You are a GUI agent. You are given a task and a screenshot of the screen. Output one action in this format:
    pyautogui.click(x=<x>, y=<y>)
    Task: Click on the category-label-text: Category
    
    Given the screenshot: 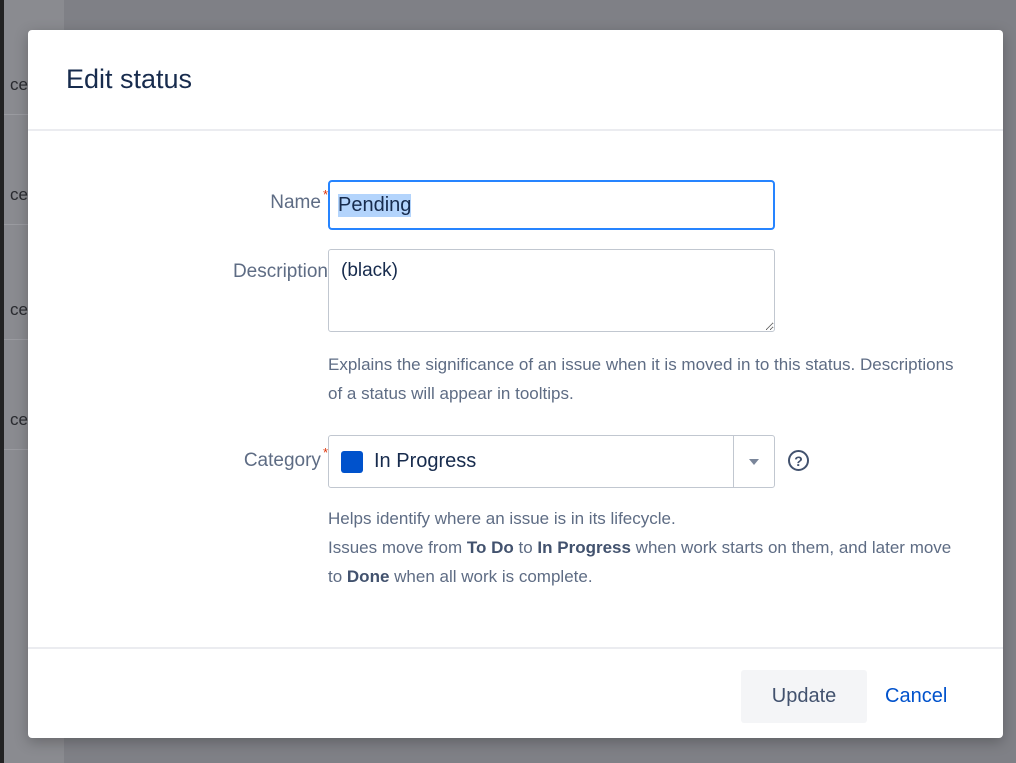 What is the action you would take?
    pyautogui.click(x=282, y=460)
    